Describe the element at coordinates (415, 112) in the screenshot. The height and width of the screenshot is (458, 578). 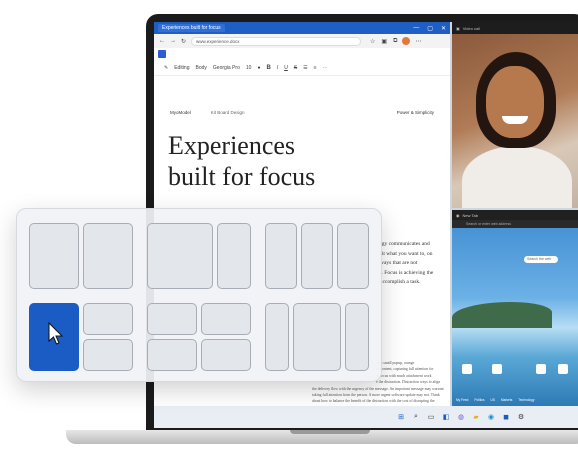
I see `header-right: Power & Simplicity` at that location.